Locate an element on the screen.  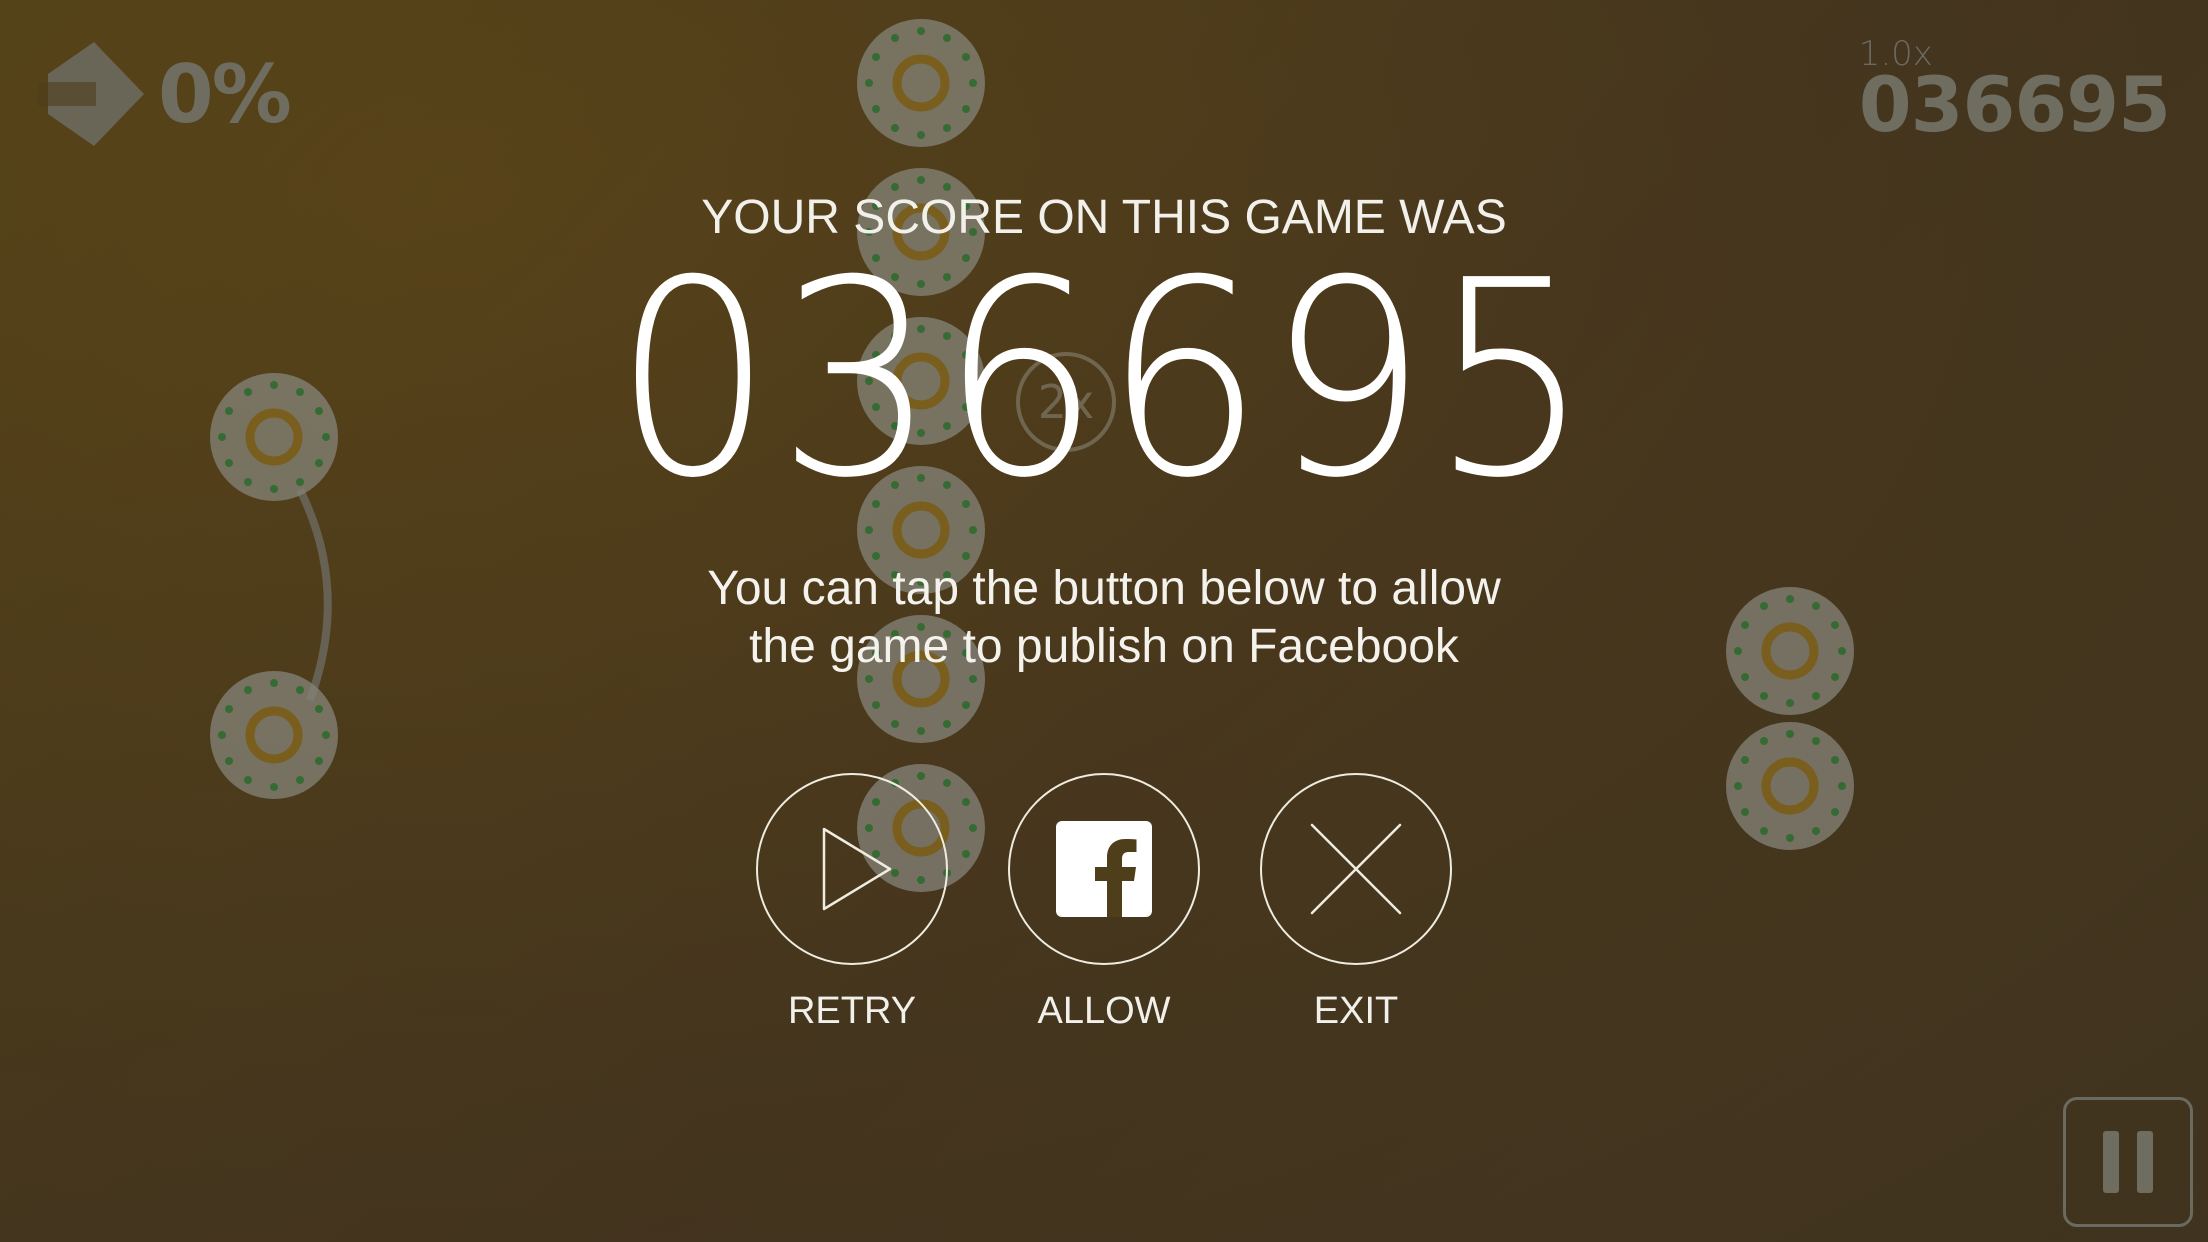
facebook-icon is located at coordinates (1104, 869).